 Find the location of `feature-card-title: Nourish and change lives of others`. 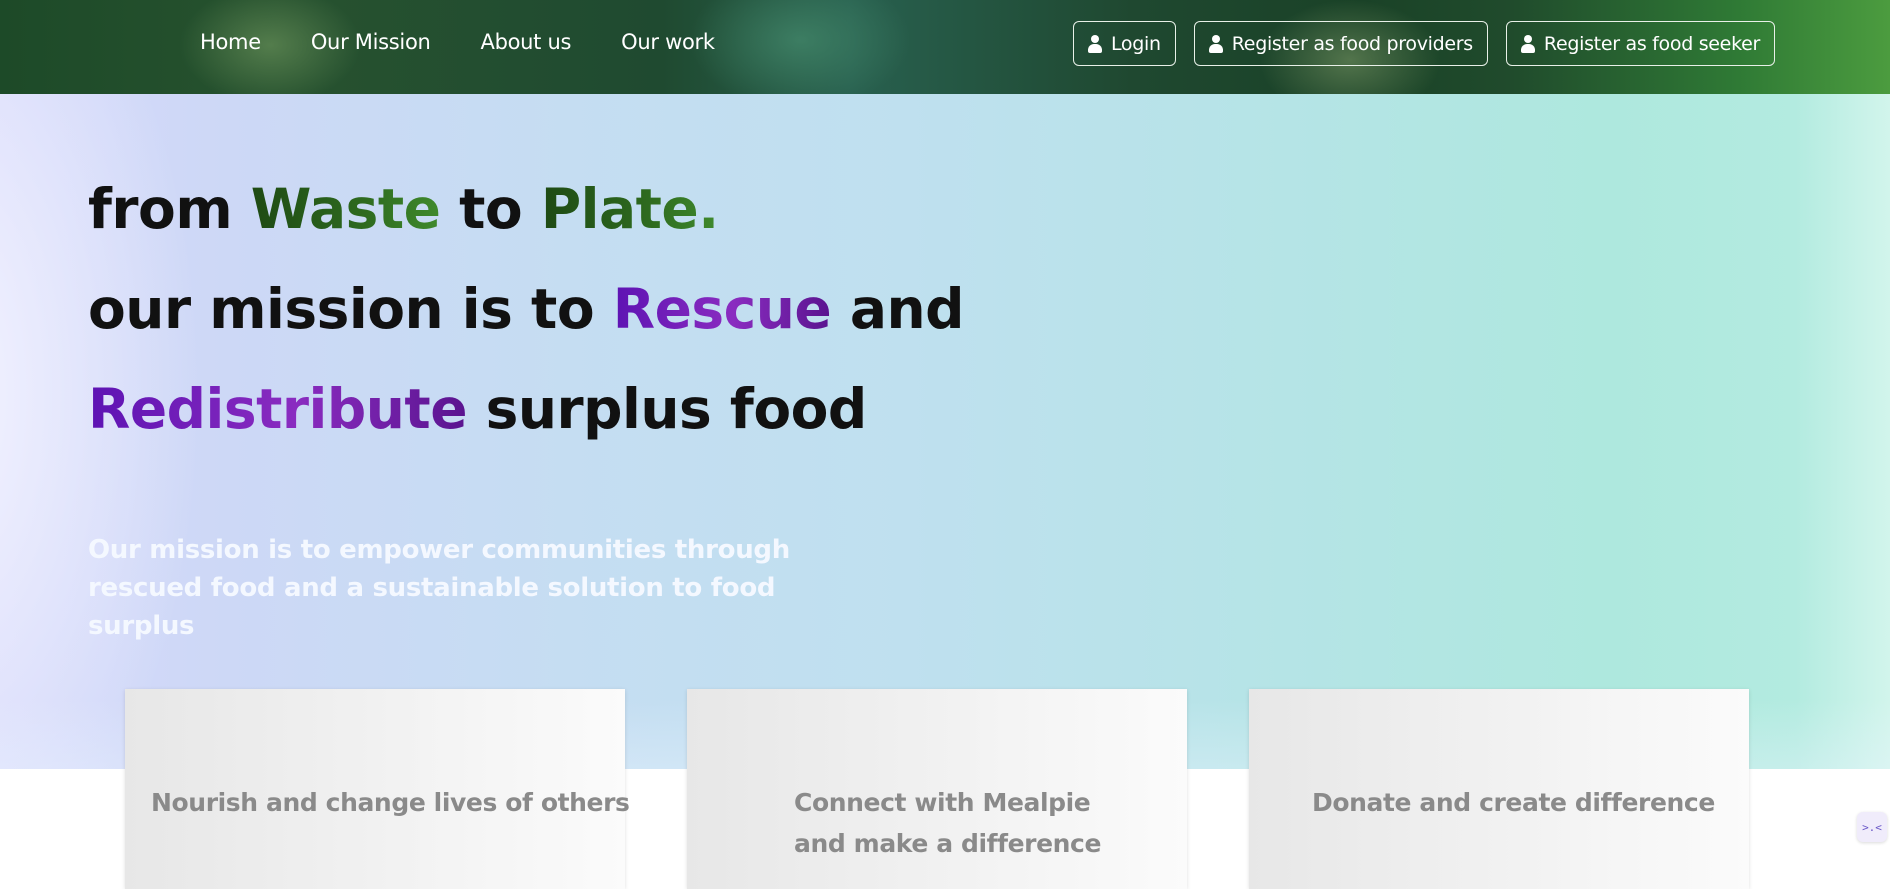

feature-card-title: Nourish and change lives of others is located at coordinates (390, 802).